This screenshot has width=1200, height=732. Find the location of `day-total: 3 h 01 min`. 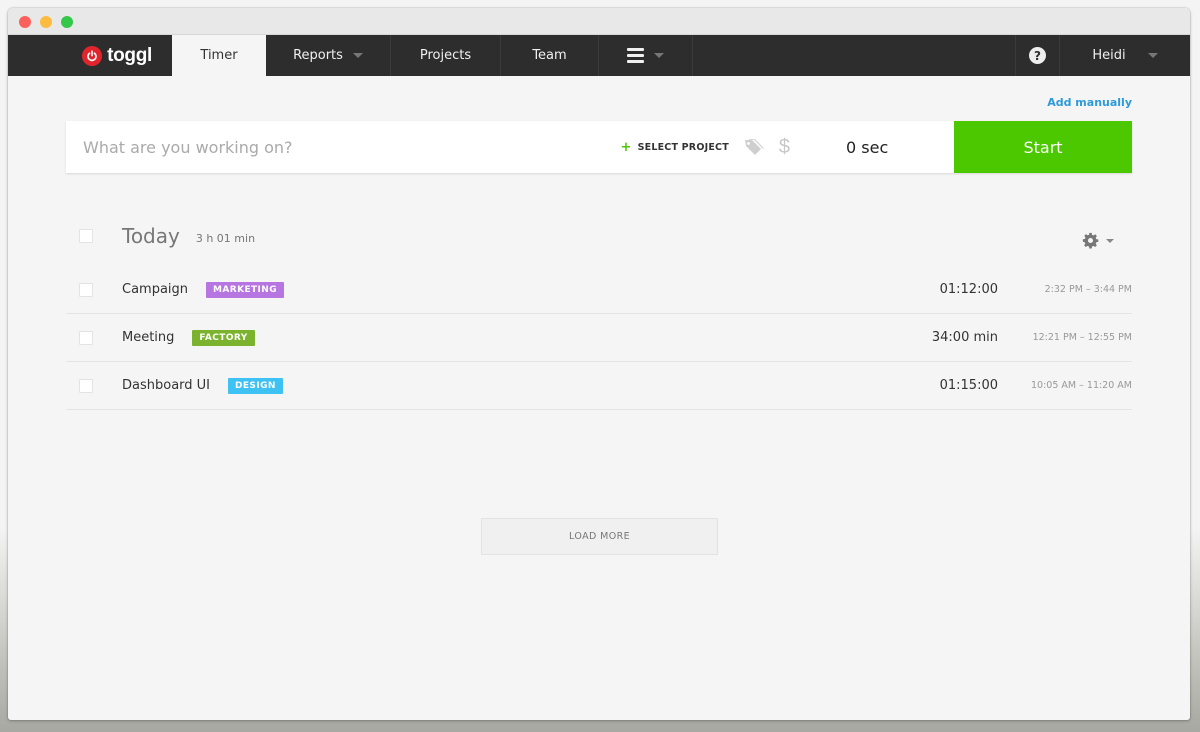

day-total: 3 h 01 min is located at coordinates (225, 238).